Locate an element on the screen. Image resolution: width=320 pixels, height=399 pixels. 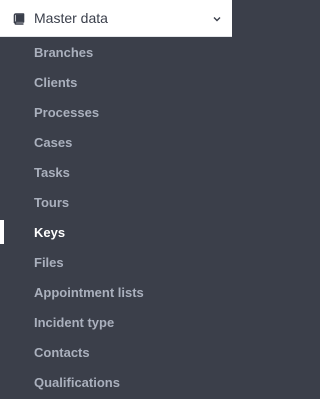
menu-item-appointment-lists: Appointment lists is located at coordinates (116, 292).